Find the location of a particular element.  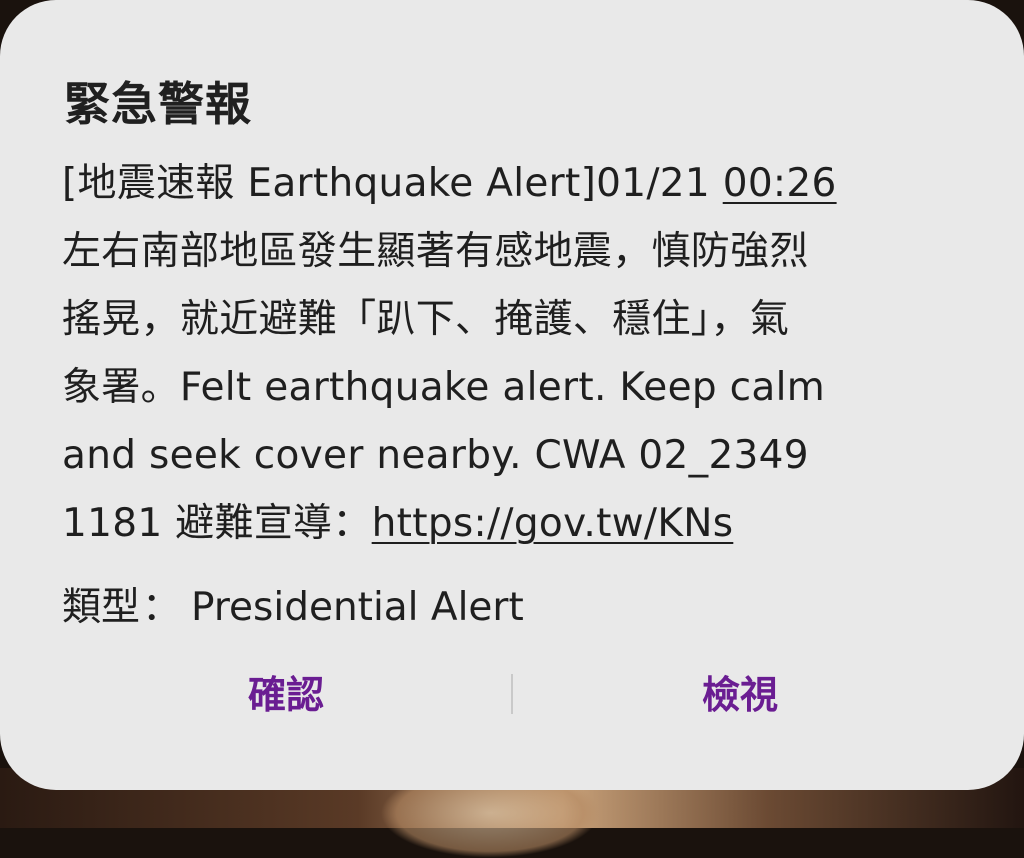

message-line-1-text: [地震速報 Earthquake Alert]01/21 is located at coordinates (392, 183).